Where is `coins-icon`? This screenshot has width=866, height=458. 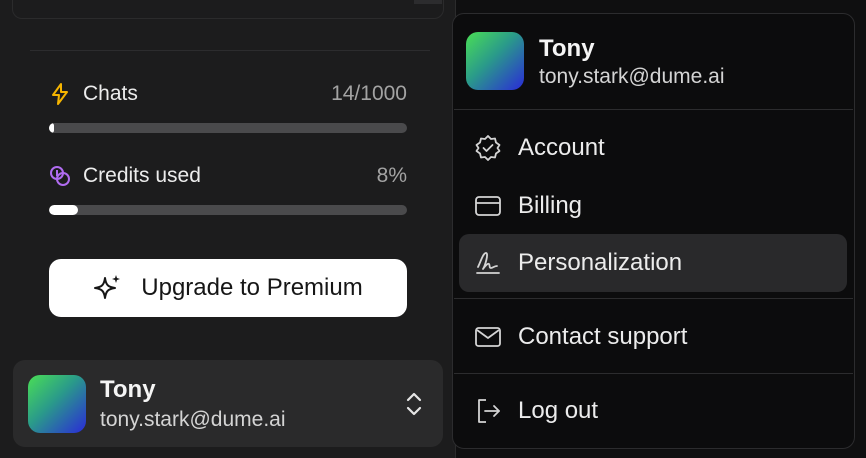 coins-icon is located at coordinates (60, 176).